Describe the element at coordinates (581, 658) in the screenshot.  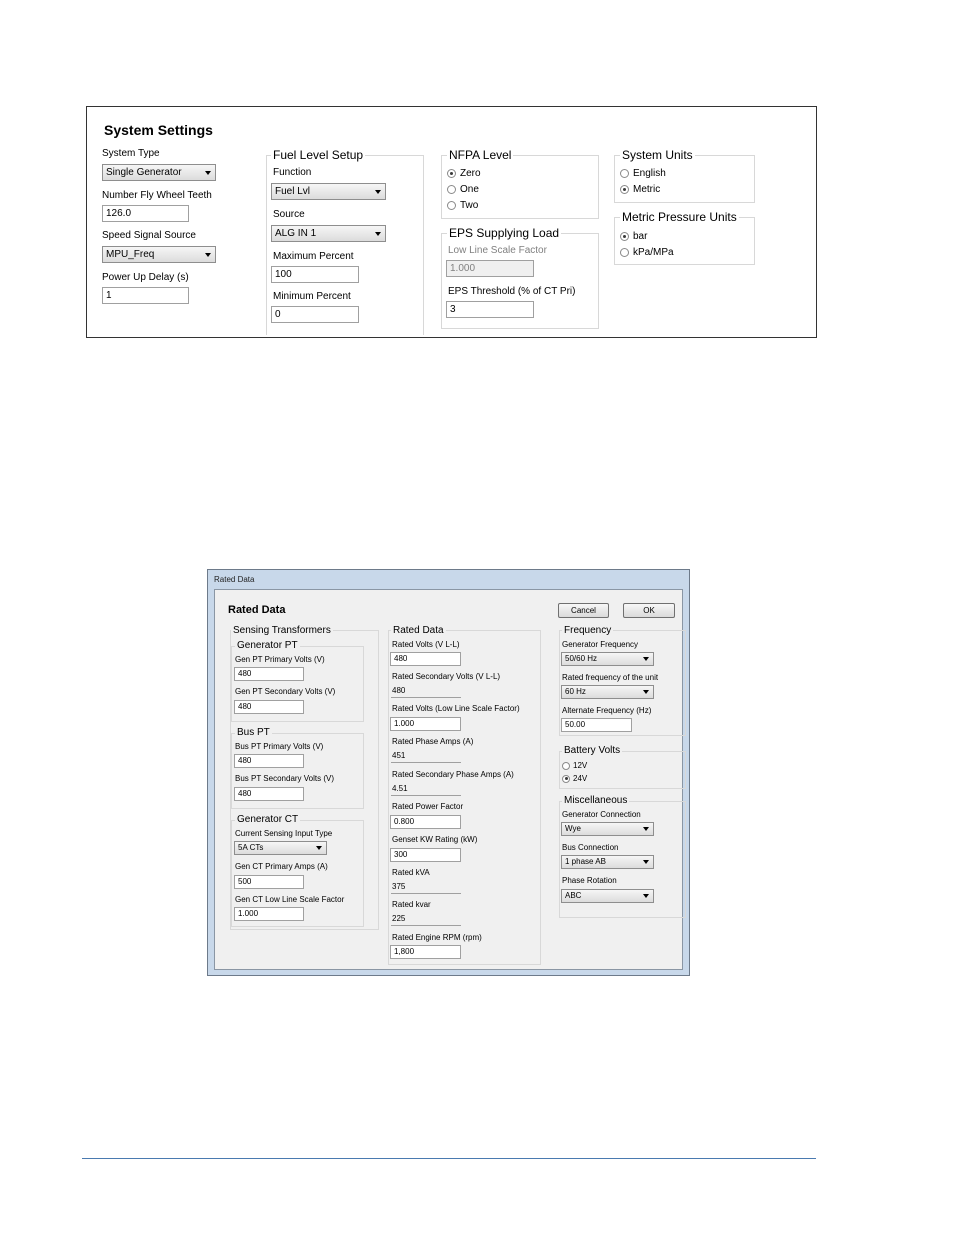
I see `gen-frequency-value: 50/60 Hz` at that location.